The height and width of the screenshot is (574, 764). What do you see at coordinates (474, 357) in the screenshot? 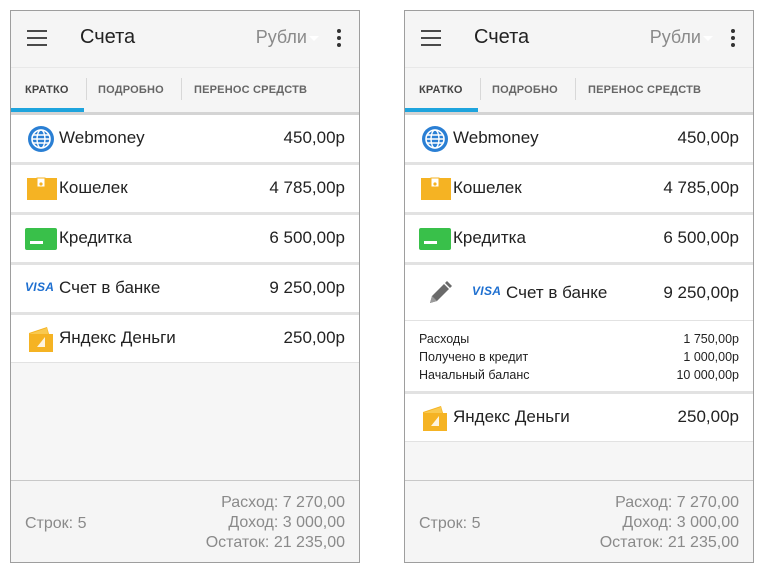
I see `detail-label: Получено в кредит` at bounding box center [474, 357].